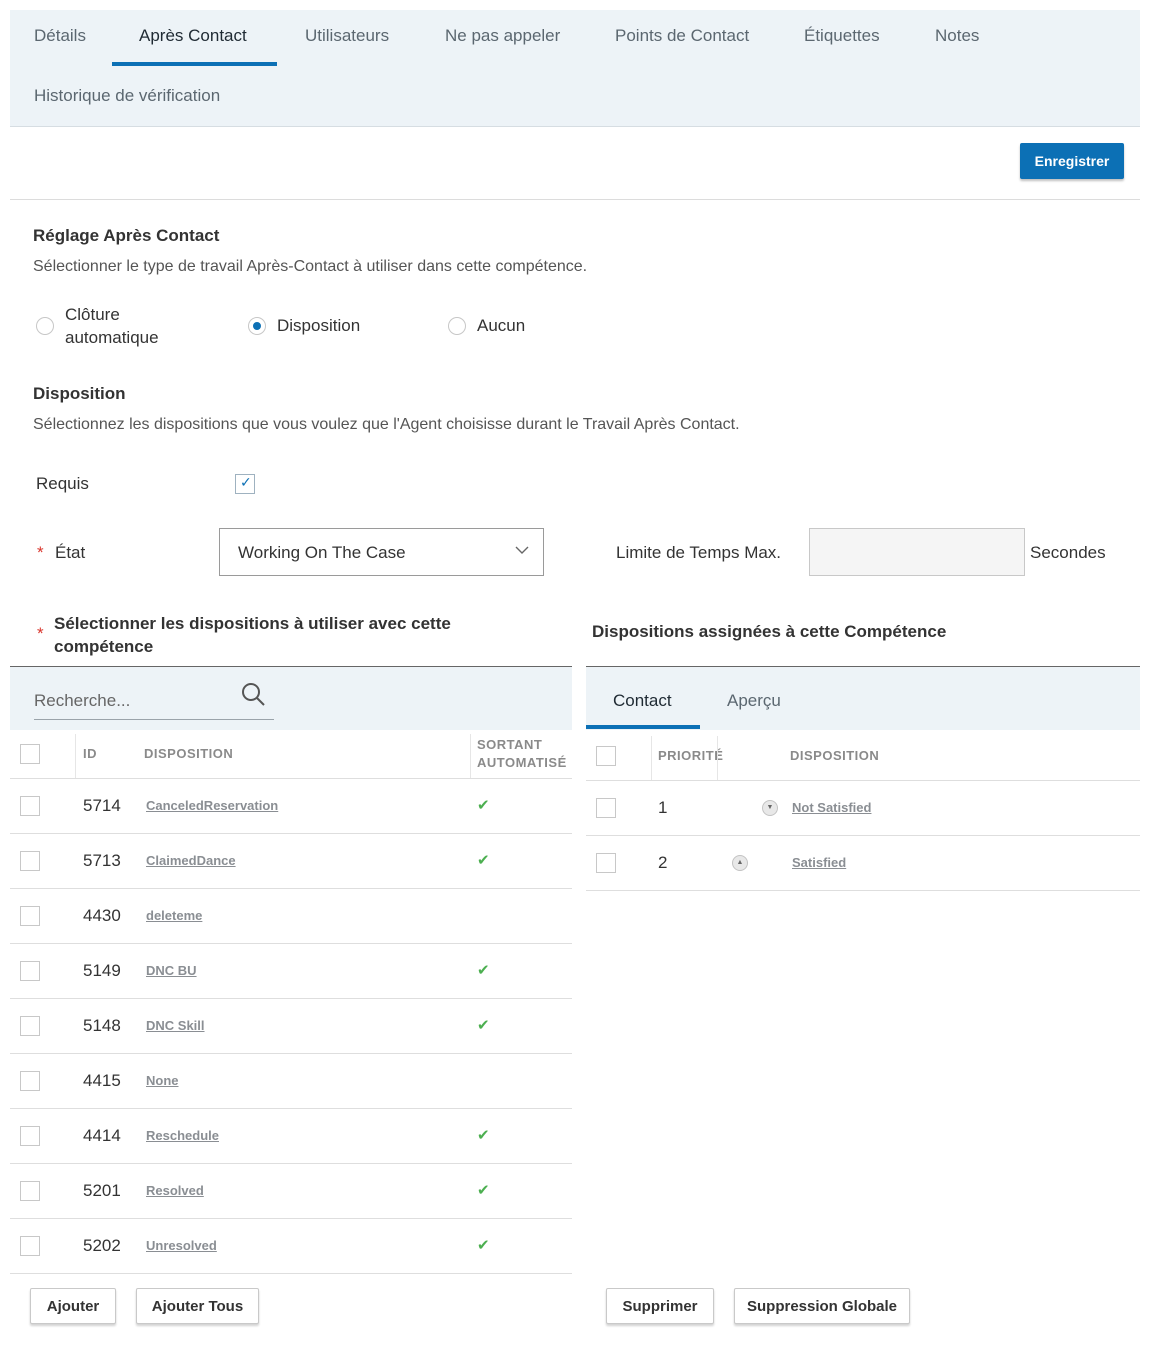 This screenshot has width=1152, height=1353. What do you see at coordinates (502, 36) in the screenshot?
I see `tab-do-not-call: Ne pas appeler` at bounding box center [502, 36].